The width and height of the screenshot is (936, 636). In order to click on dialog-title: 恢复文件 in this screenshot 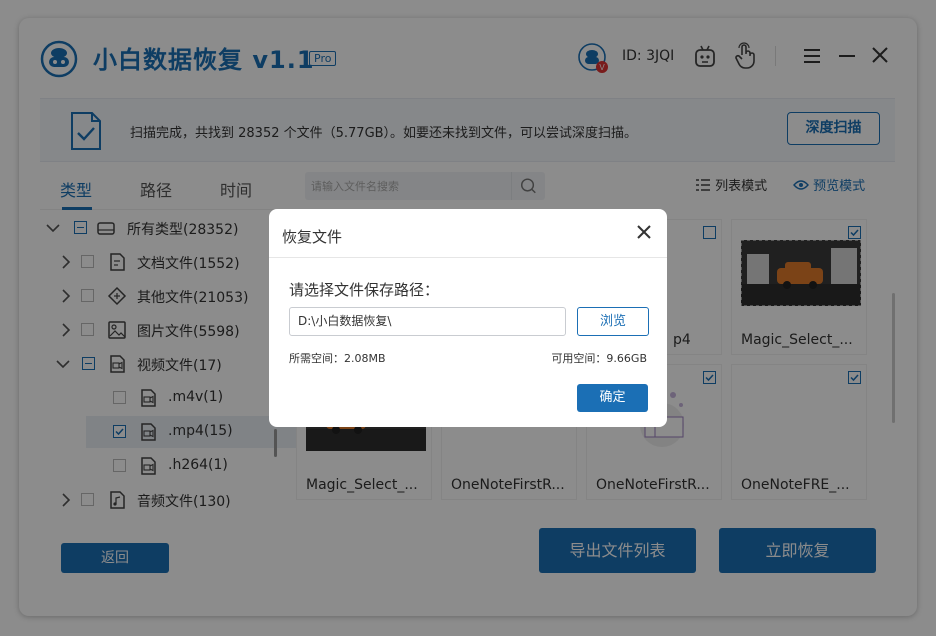, I will do `click(312, 237)`.